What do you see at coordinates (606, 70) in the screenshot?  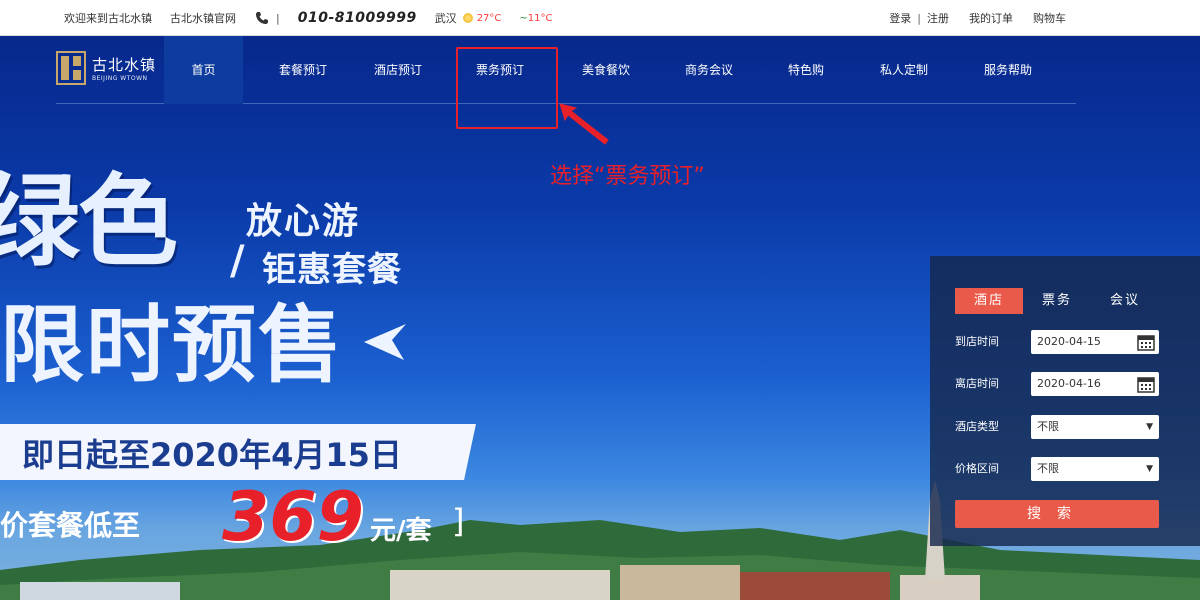 I see `nav-item-dining: 美食餐饮` at bounding box center [606, 70].